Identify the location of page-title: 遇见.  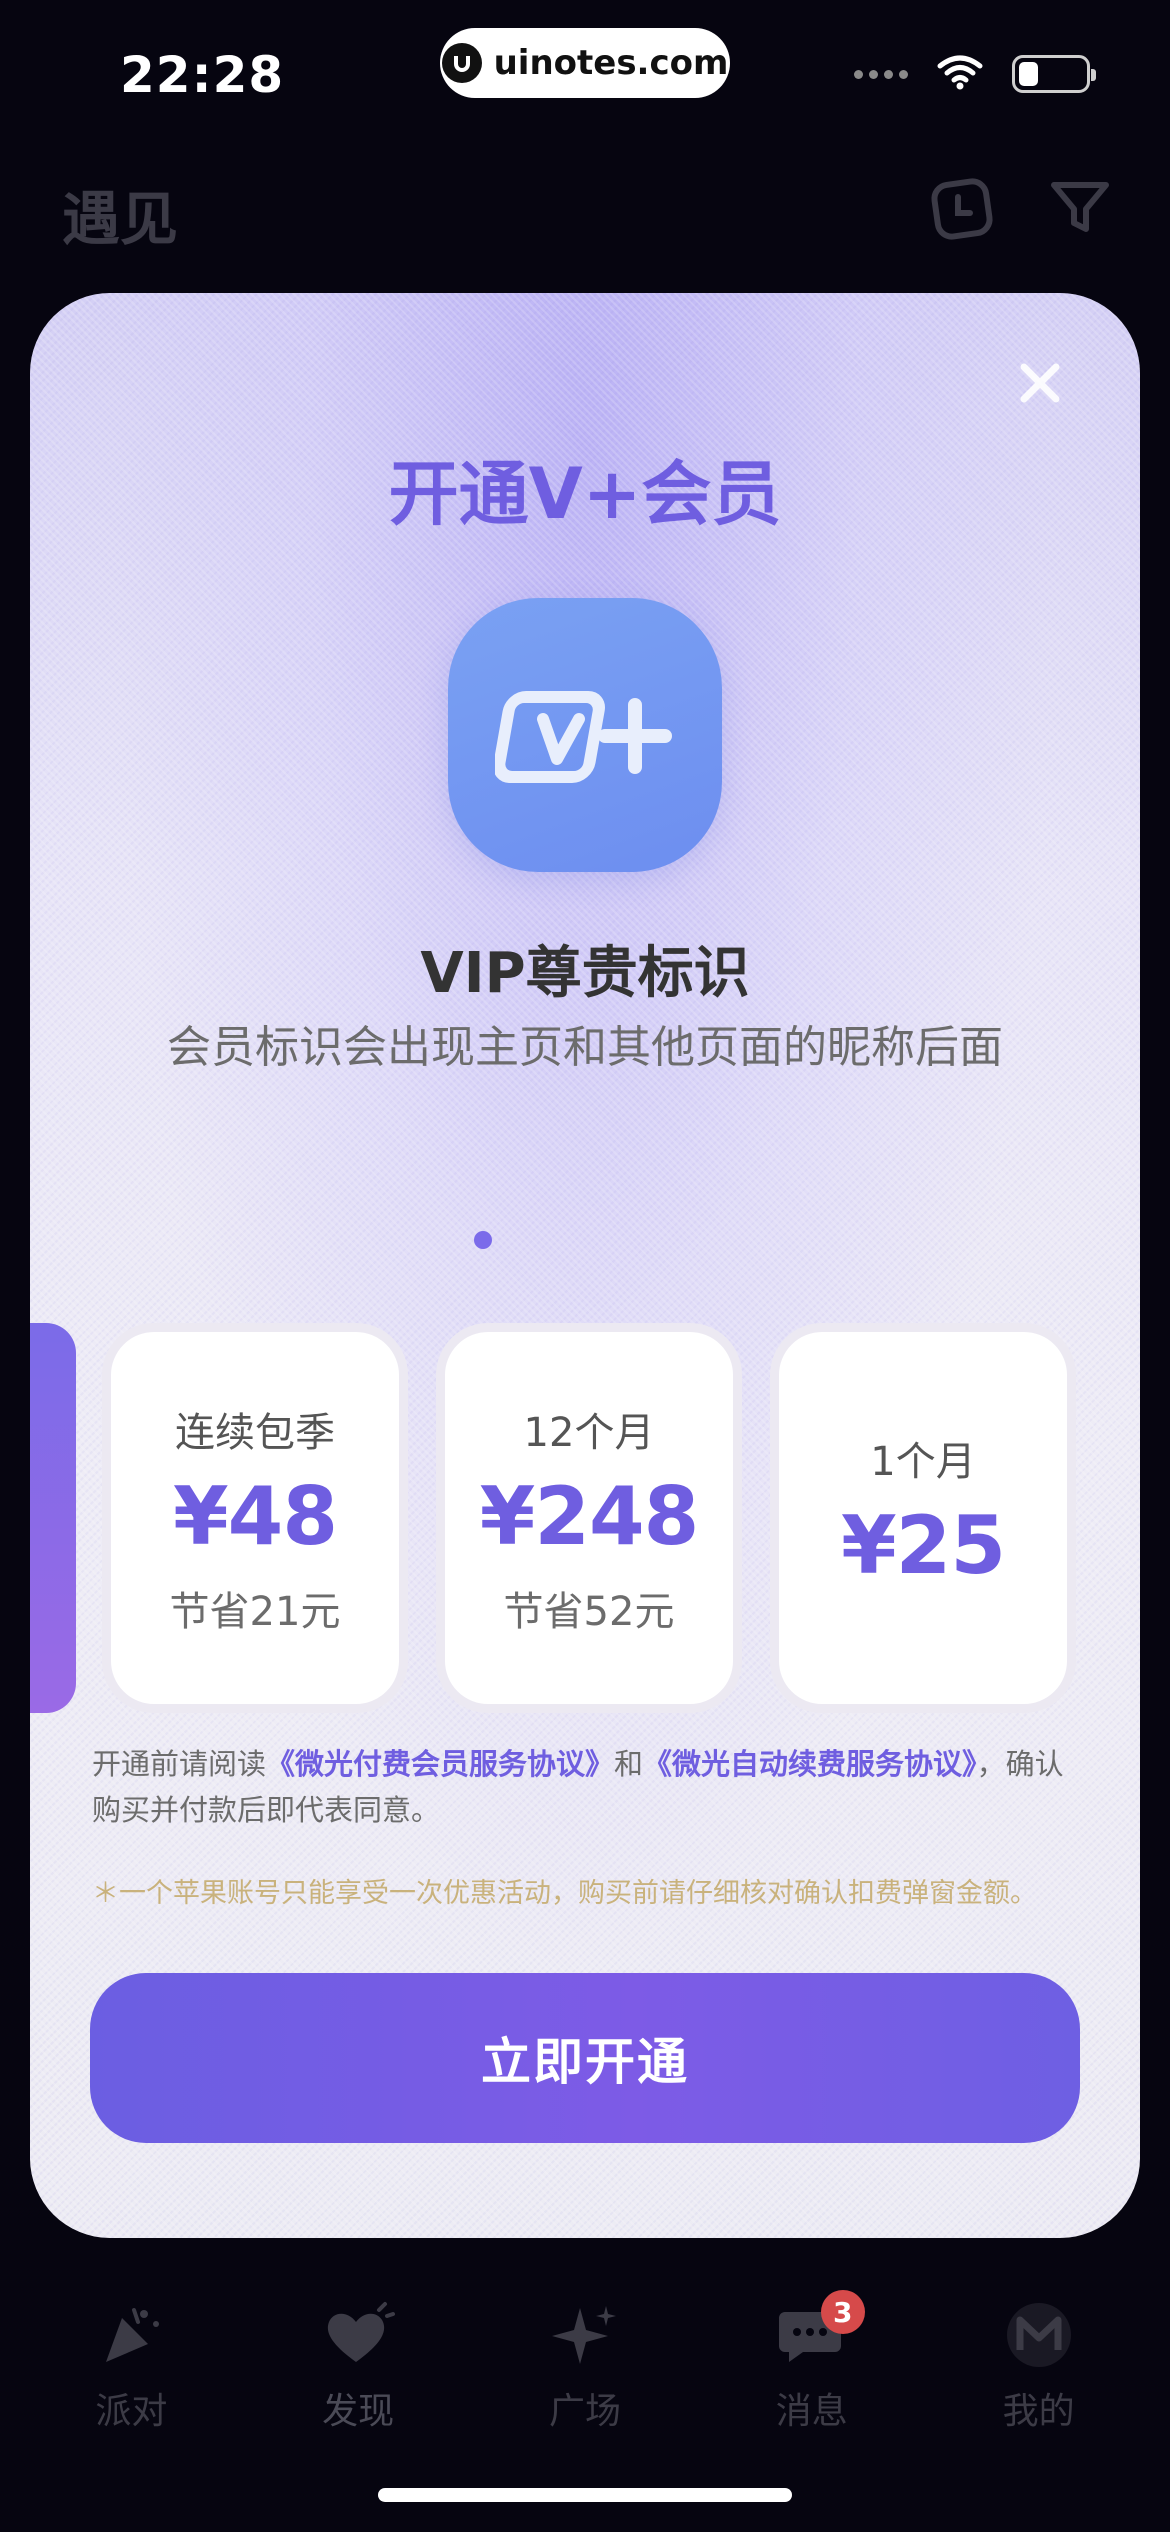
(120, 219).